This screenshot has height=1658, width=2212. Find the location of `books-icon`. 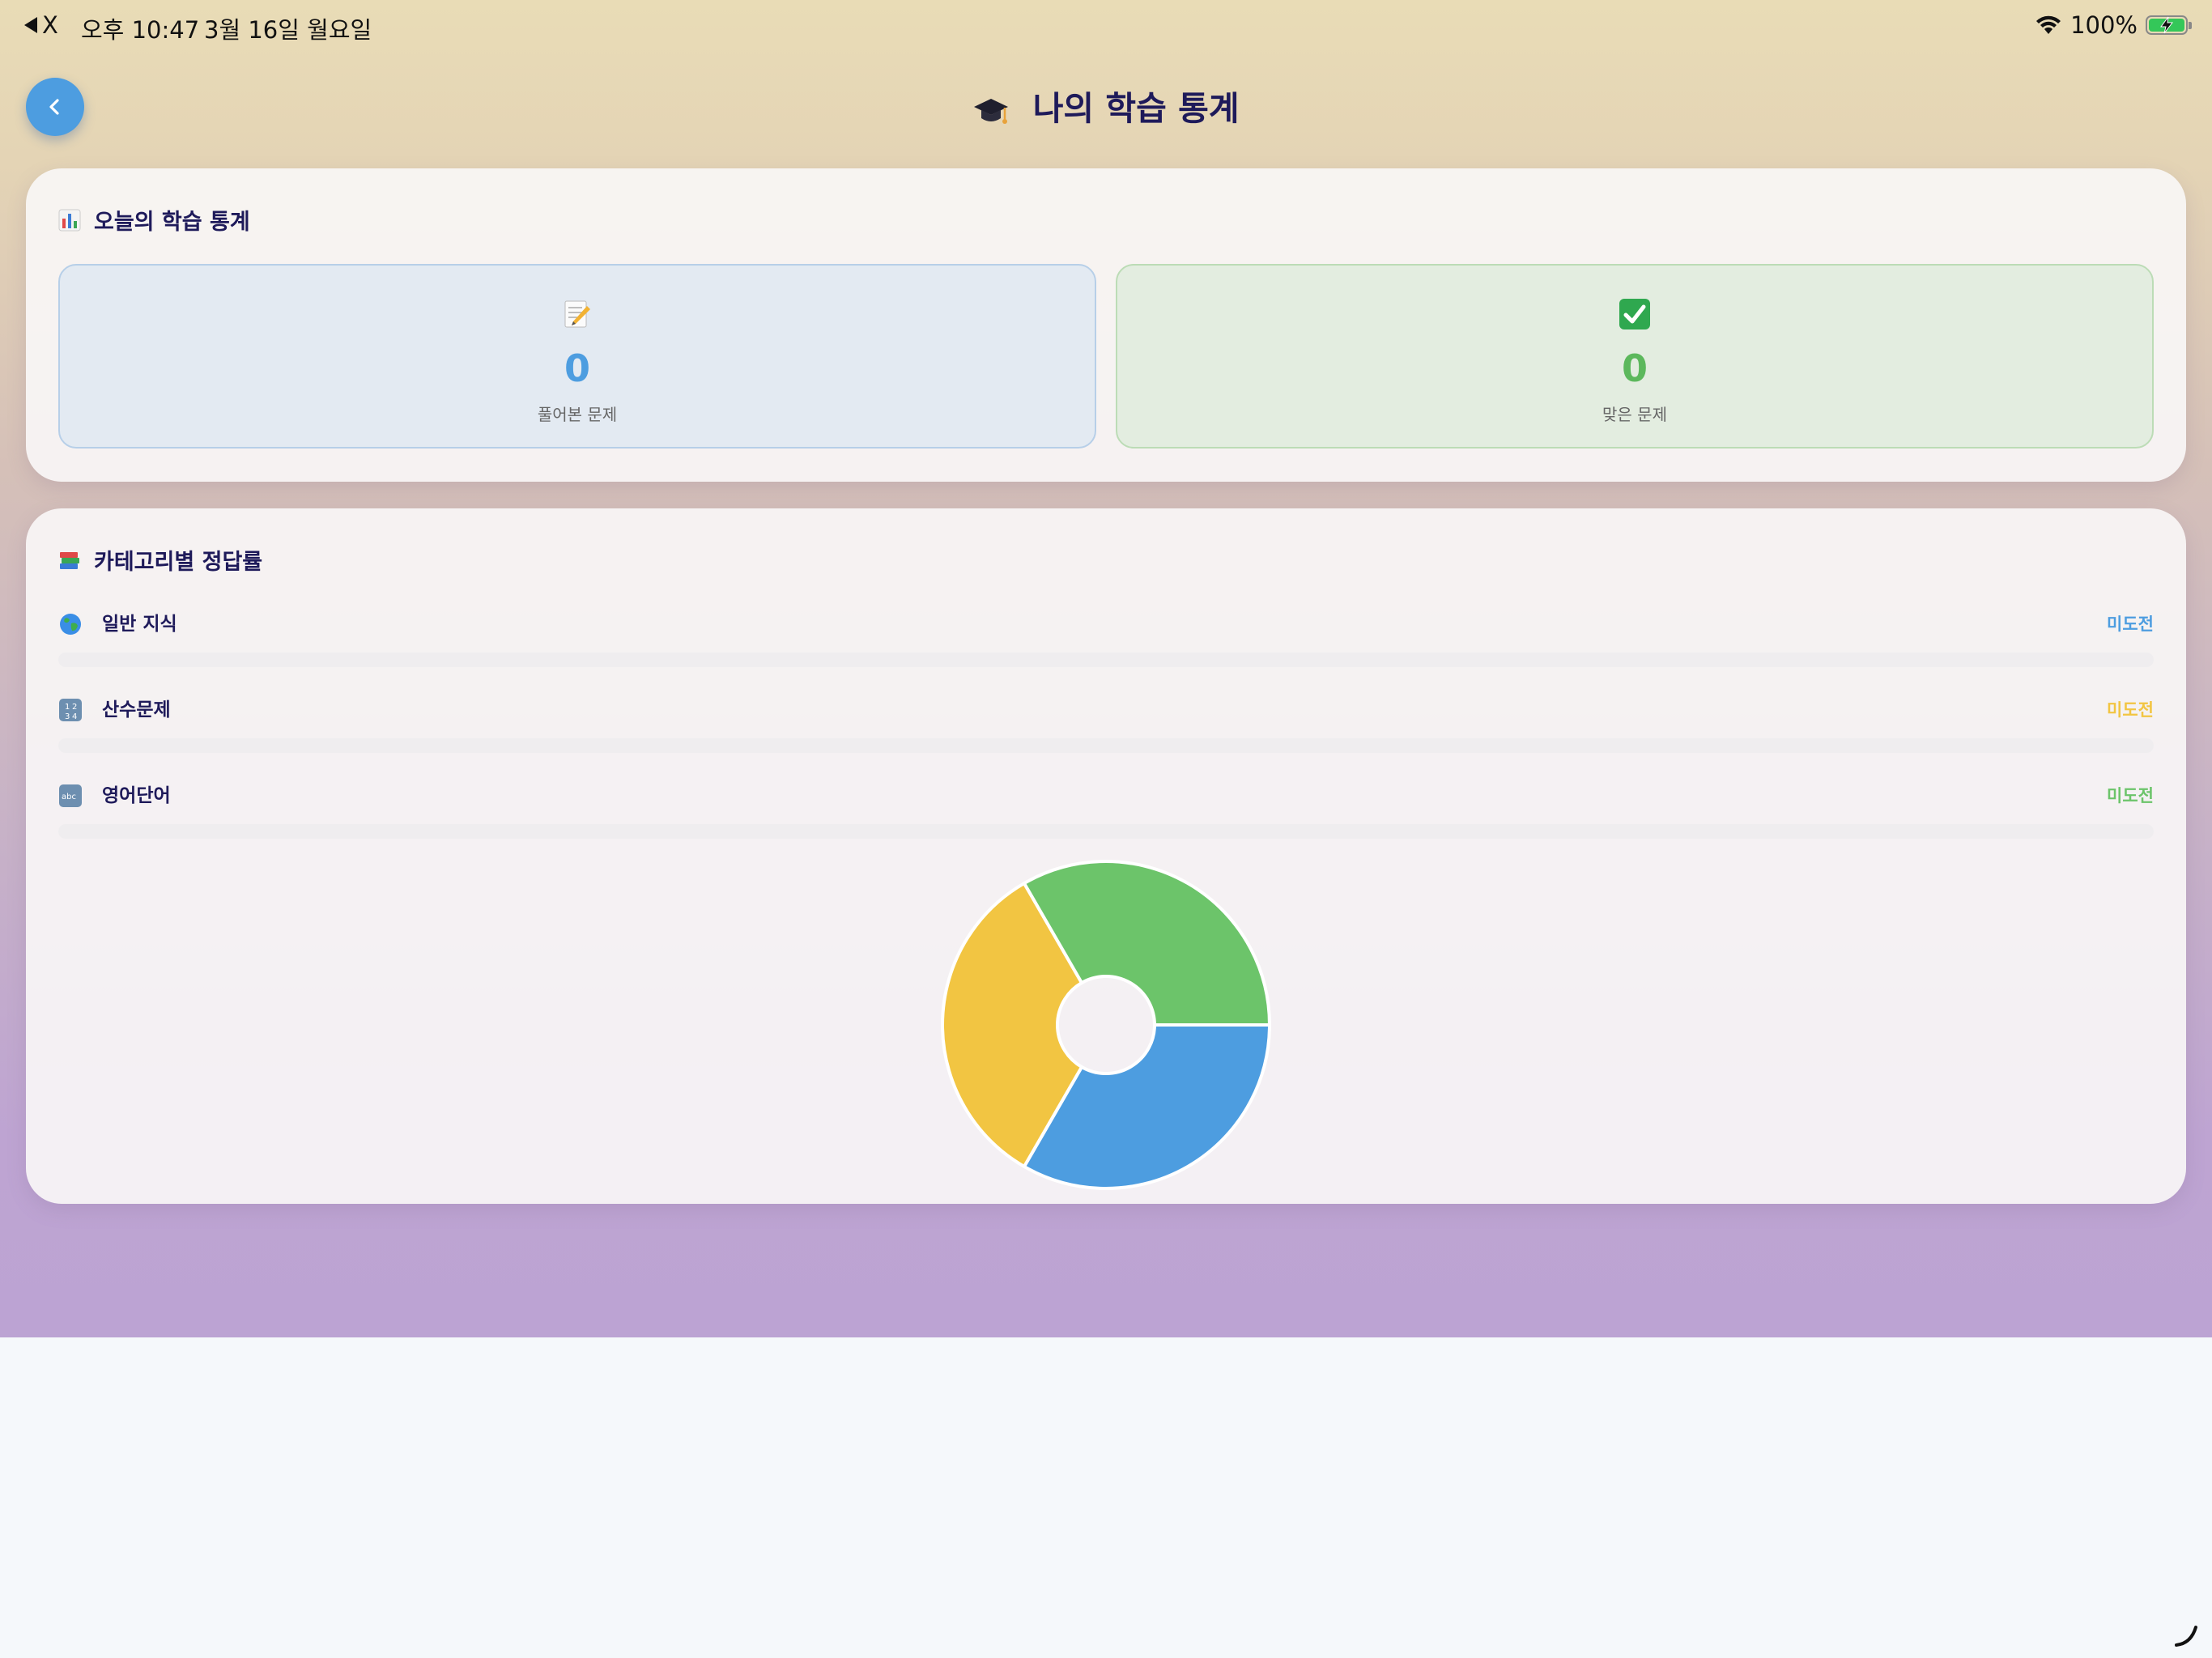

books-icon is located at coordinates (70, 560).